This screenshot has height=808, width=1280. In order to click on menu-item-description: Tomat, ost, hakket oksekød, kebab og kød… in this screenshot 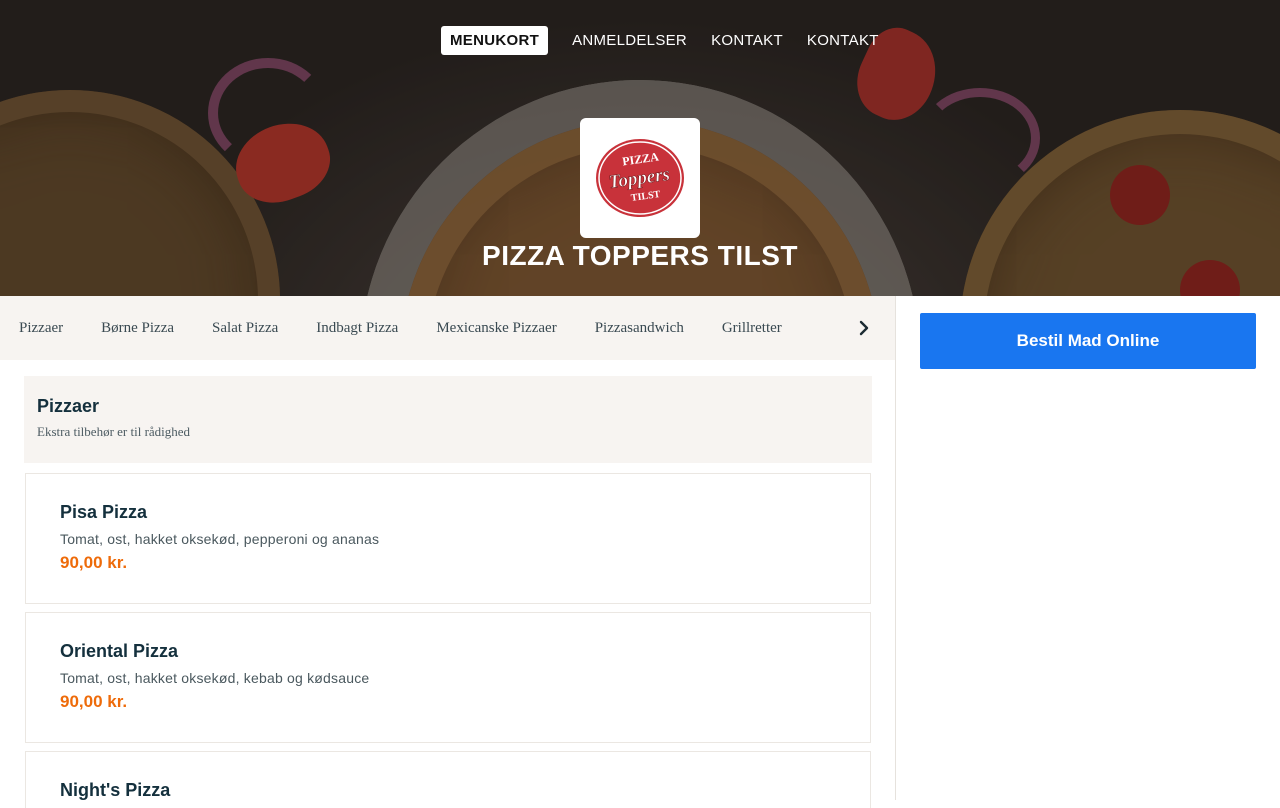, I will do `click(215, 678)`.